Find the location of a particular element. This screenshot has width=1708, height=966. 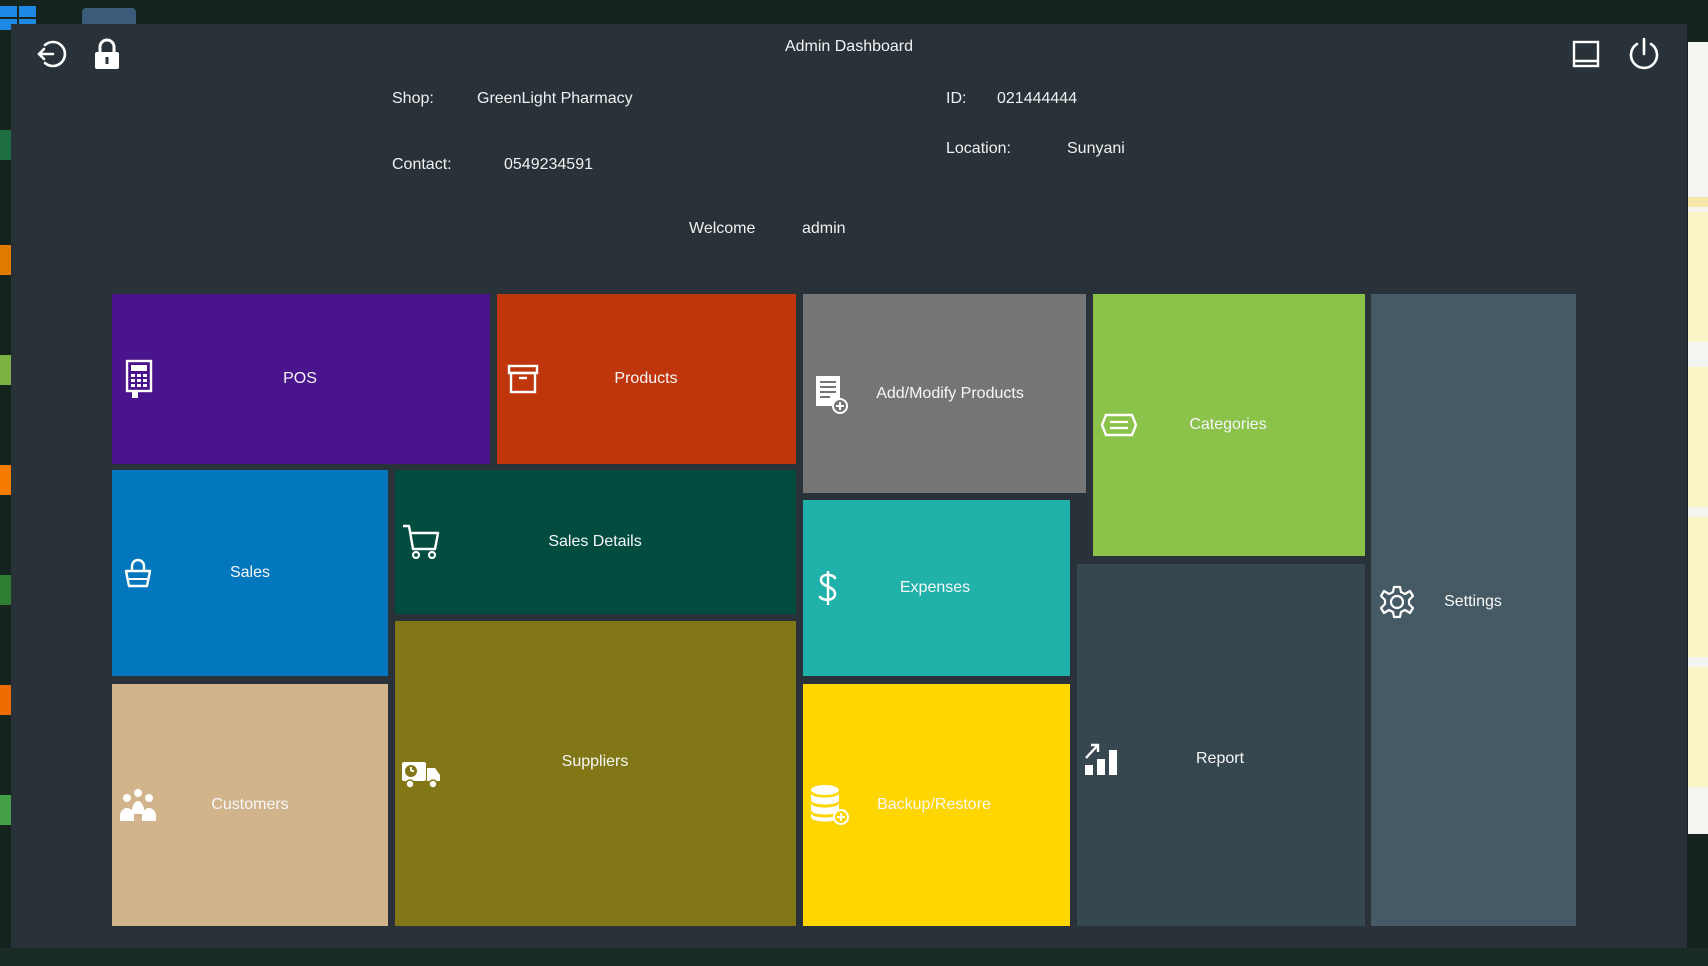

expenses-tile: Expenses is located at coordinates (936, 588).